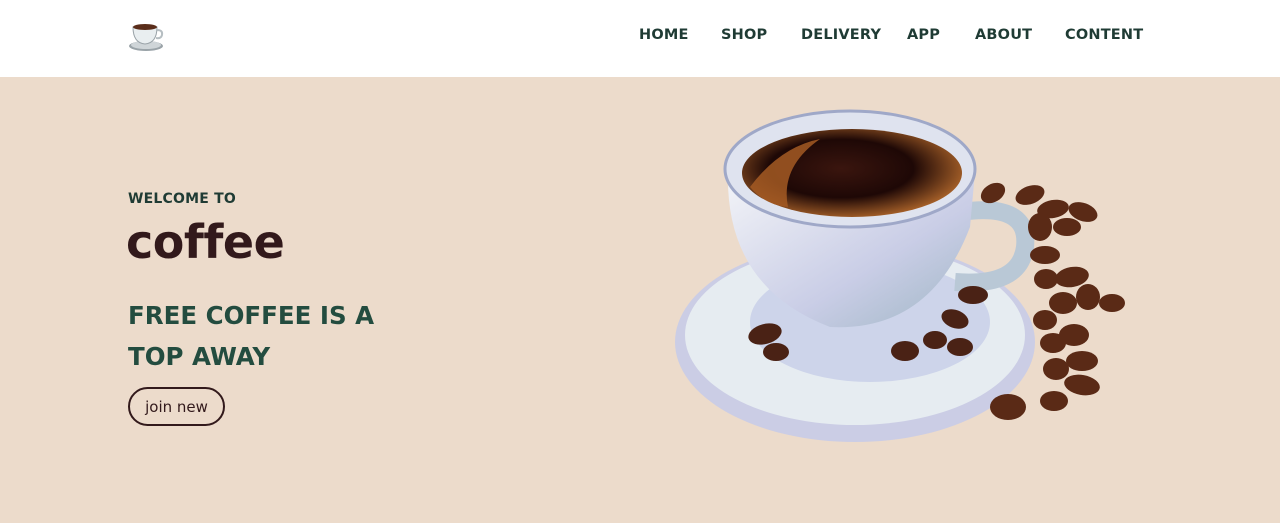 This screenshot has height=523, width=1280. Describe the element at coordinates (1104, 35) in the screenshot. I see `nav-link-content: CONTENT` at that location.